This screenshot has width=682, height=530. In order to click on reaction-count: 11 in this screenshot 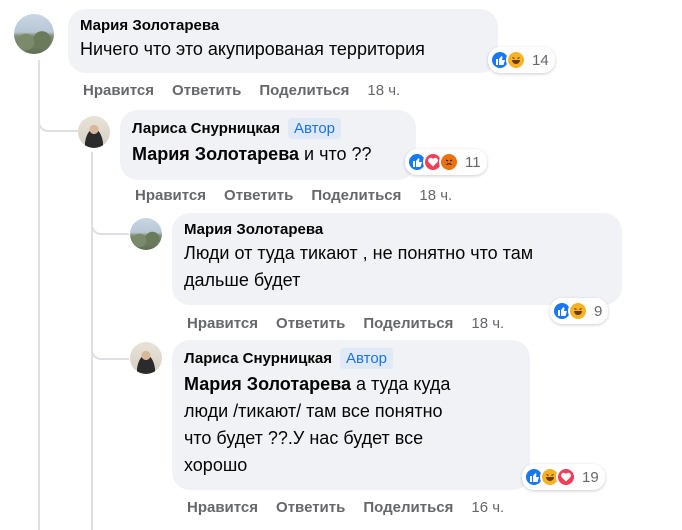, I will do `click(473, 162)`.